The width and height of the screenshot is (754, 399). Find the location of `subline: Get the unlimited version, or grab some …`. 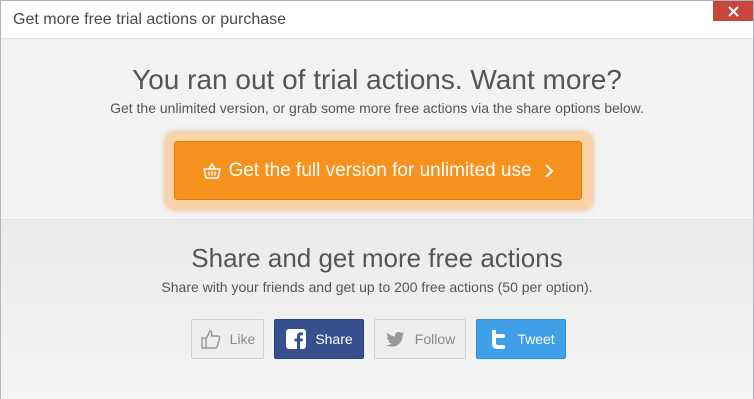

subline: Get the unlimited version, or grab some … is located at coordinates (377, 108).